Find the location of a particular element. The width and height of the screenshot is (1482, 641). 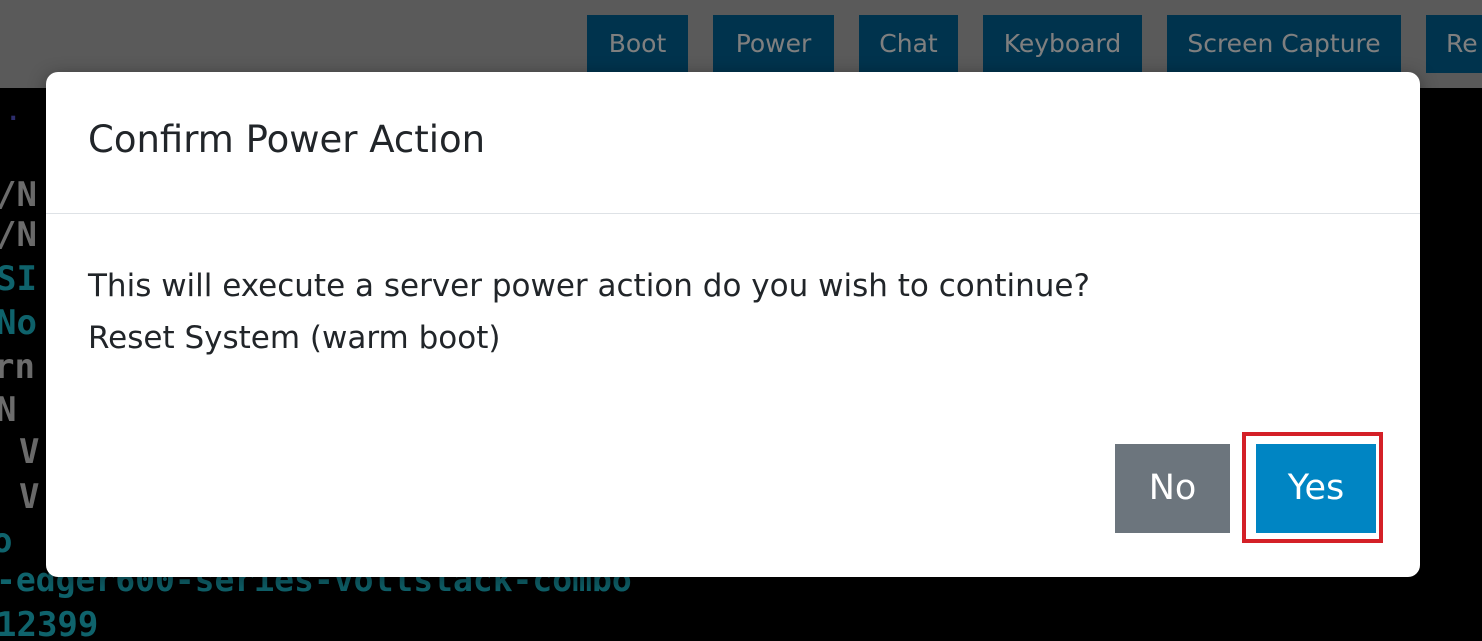

power-action-name: Reset System (warm boot) is located at coordinates (294, 338).